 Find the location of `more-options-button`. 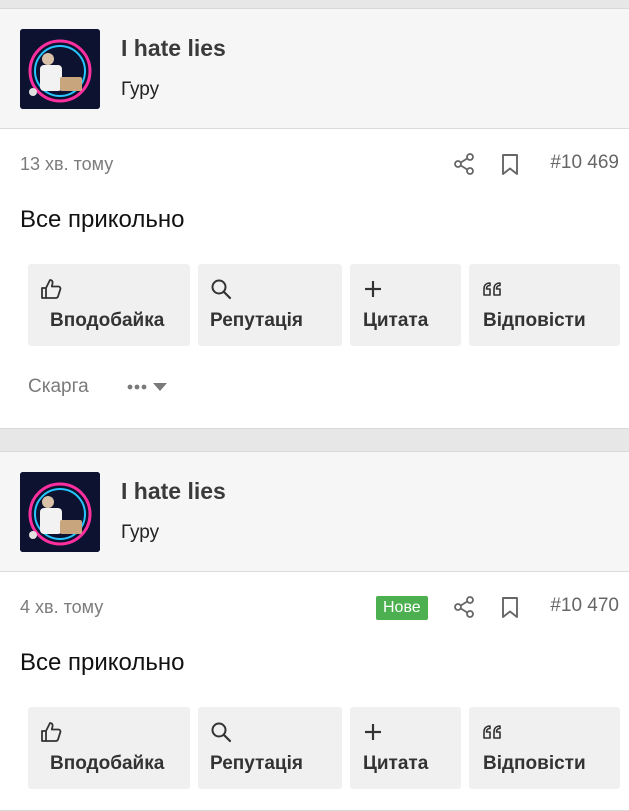

more-options-button is located at coordinates (148, 387).